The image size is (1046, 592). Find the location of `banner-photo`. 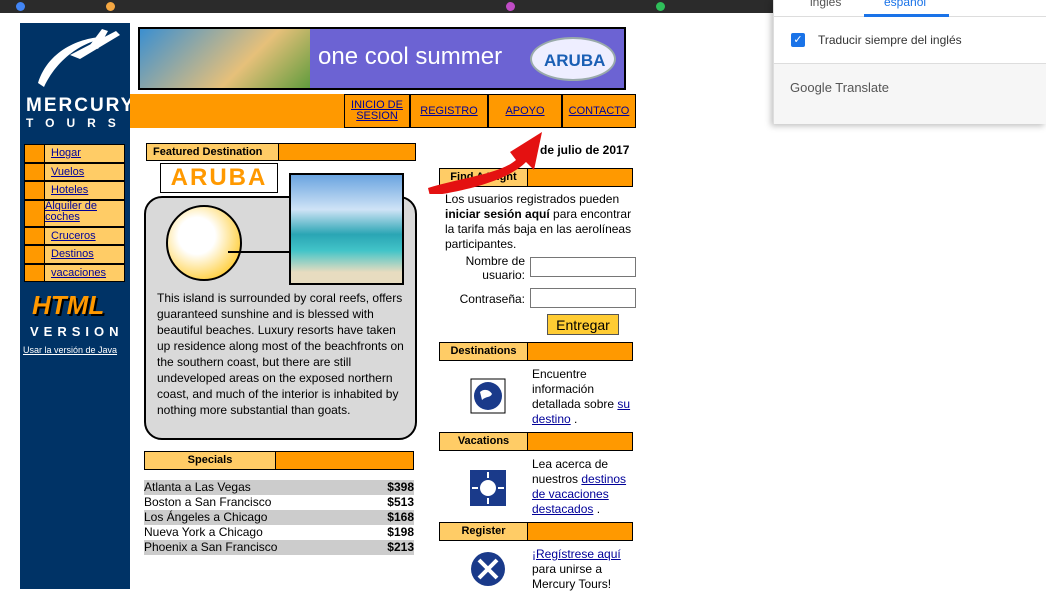

banner-photo is located at coordinates (225, 58).